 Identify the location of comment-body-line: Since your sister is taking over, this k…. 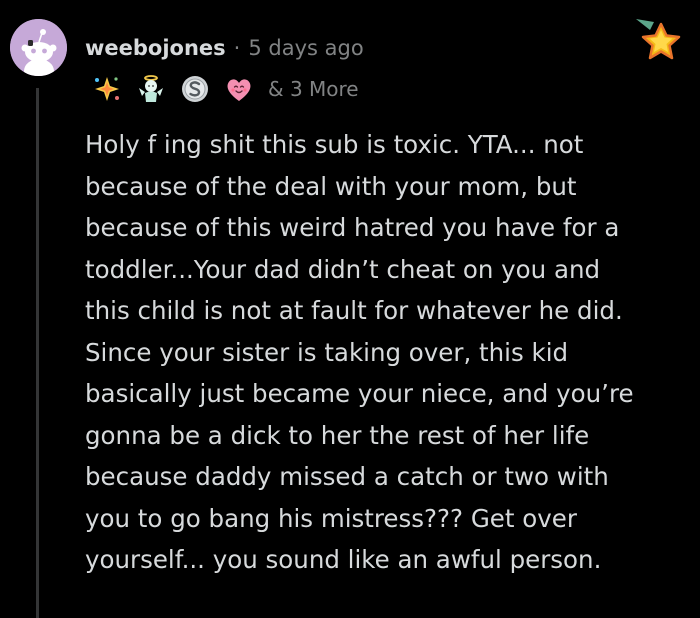
(327, 352).